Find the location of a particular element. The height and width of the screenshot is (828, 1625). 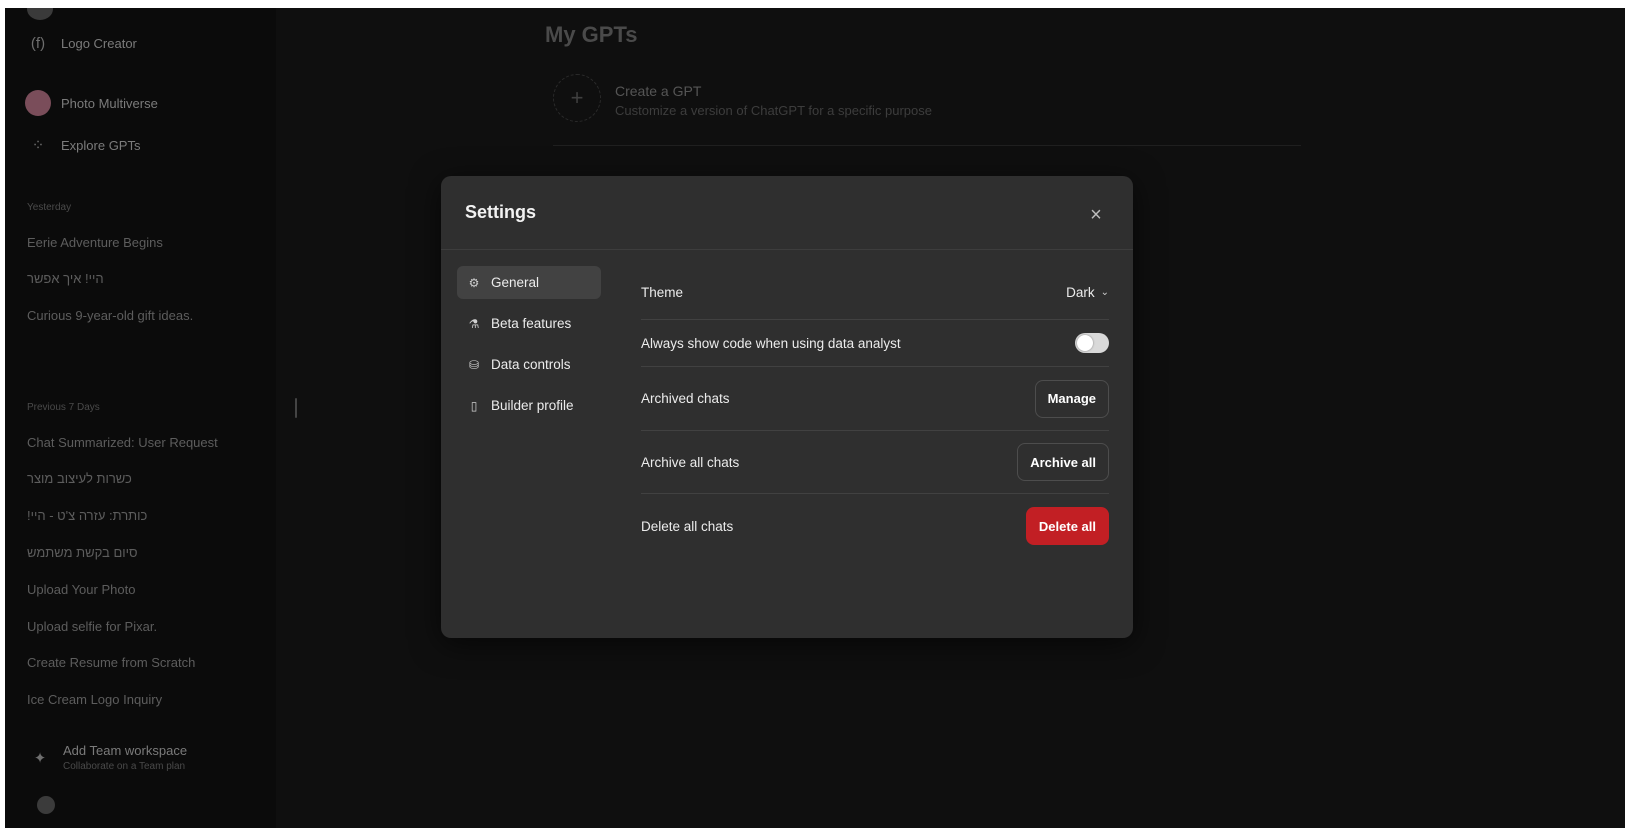

logo-creator-icon: (f) is located at coordinates (38, 43).